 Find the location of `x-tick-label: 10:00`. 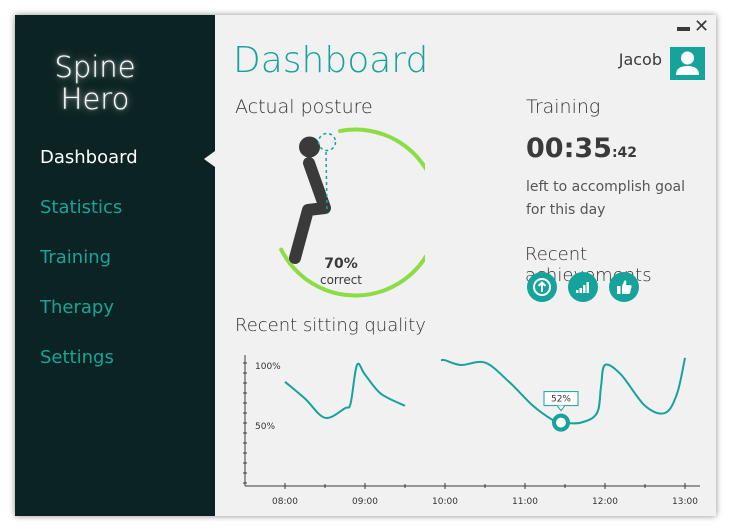

x-tick-label: 10:00 is located at coordinates (445, 502).